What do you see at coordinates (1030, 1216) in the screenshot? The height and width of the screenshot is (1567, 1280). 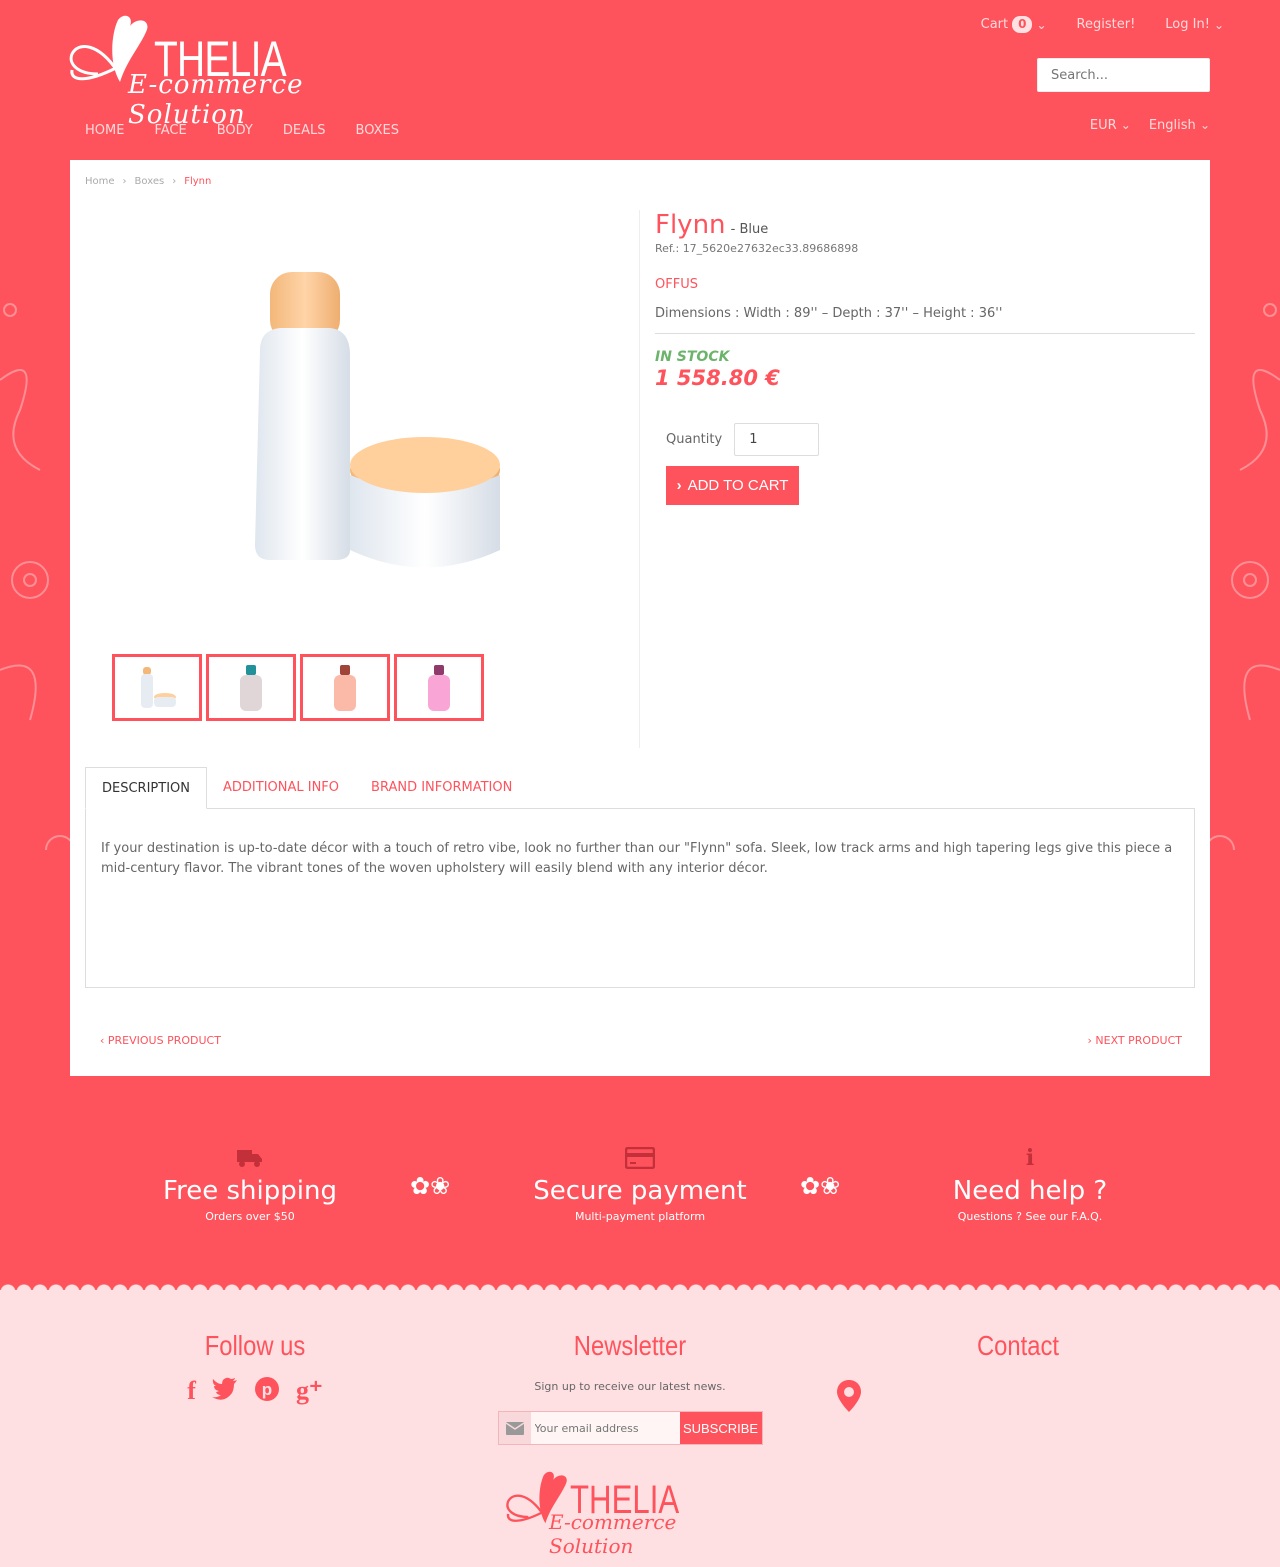 I see `feature-subtitle: Questions ? See our F.A.Q.` at bounding box center [1030, 1216].